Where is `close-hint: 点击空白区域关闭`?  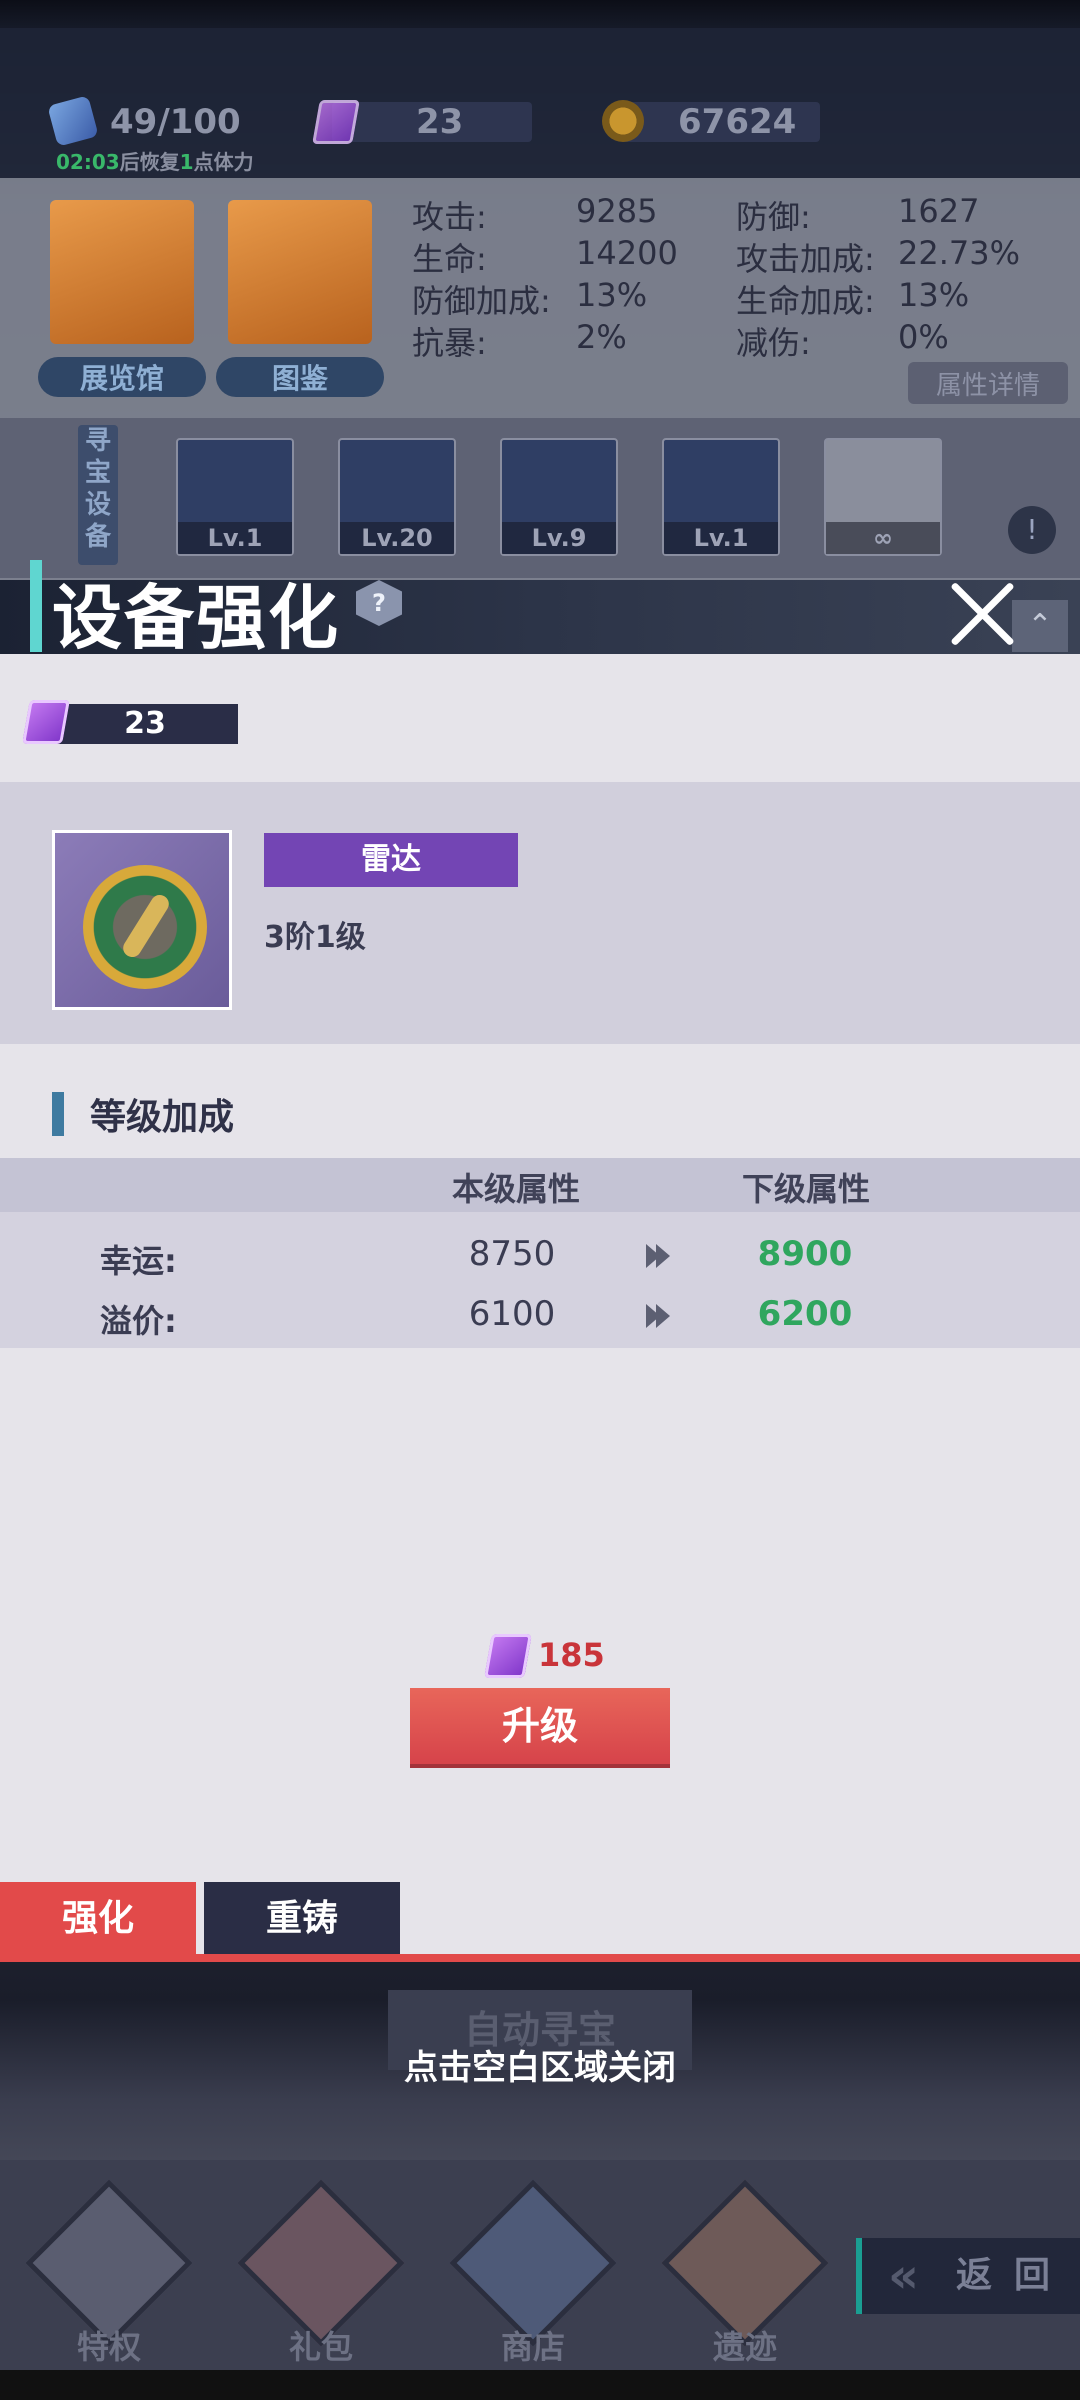 close-hint: 点击空白区域关闭 is located at coordinates (540, 2068).